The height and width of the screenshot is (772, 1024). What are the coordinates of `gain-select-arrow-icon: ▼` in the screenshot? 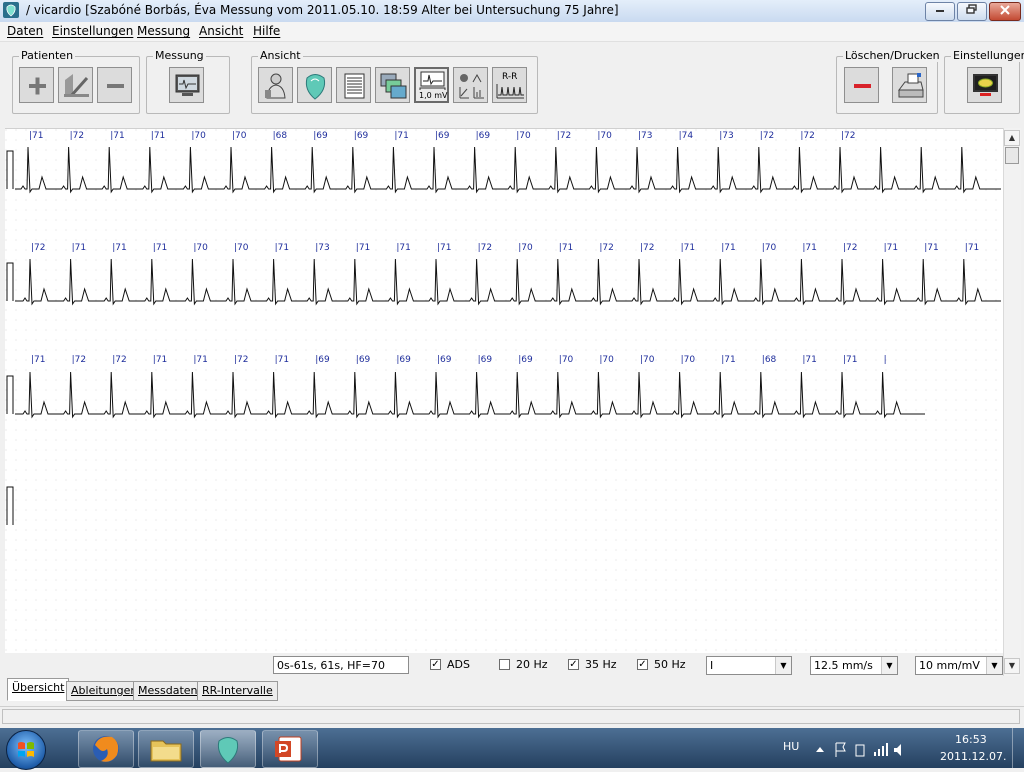 It's located at (994, 665).